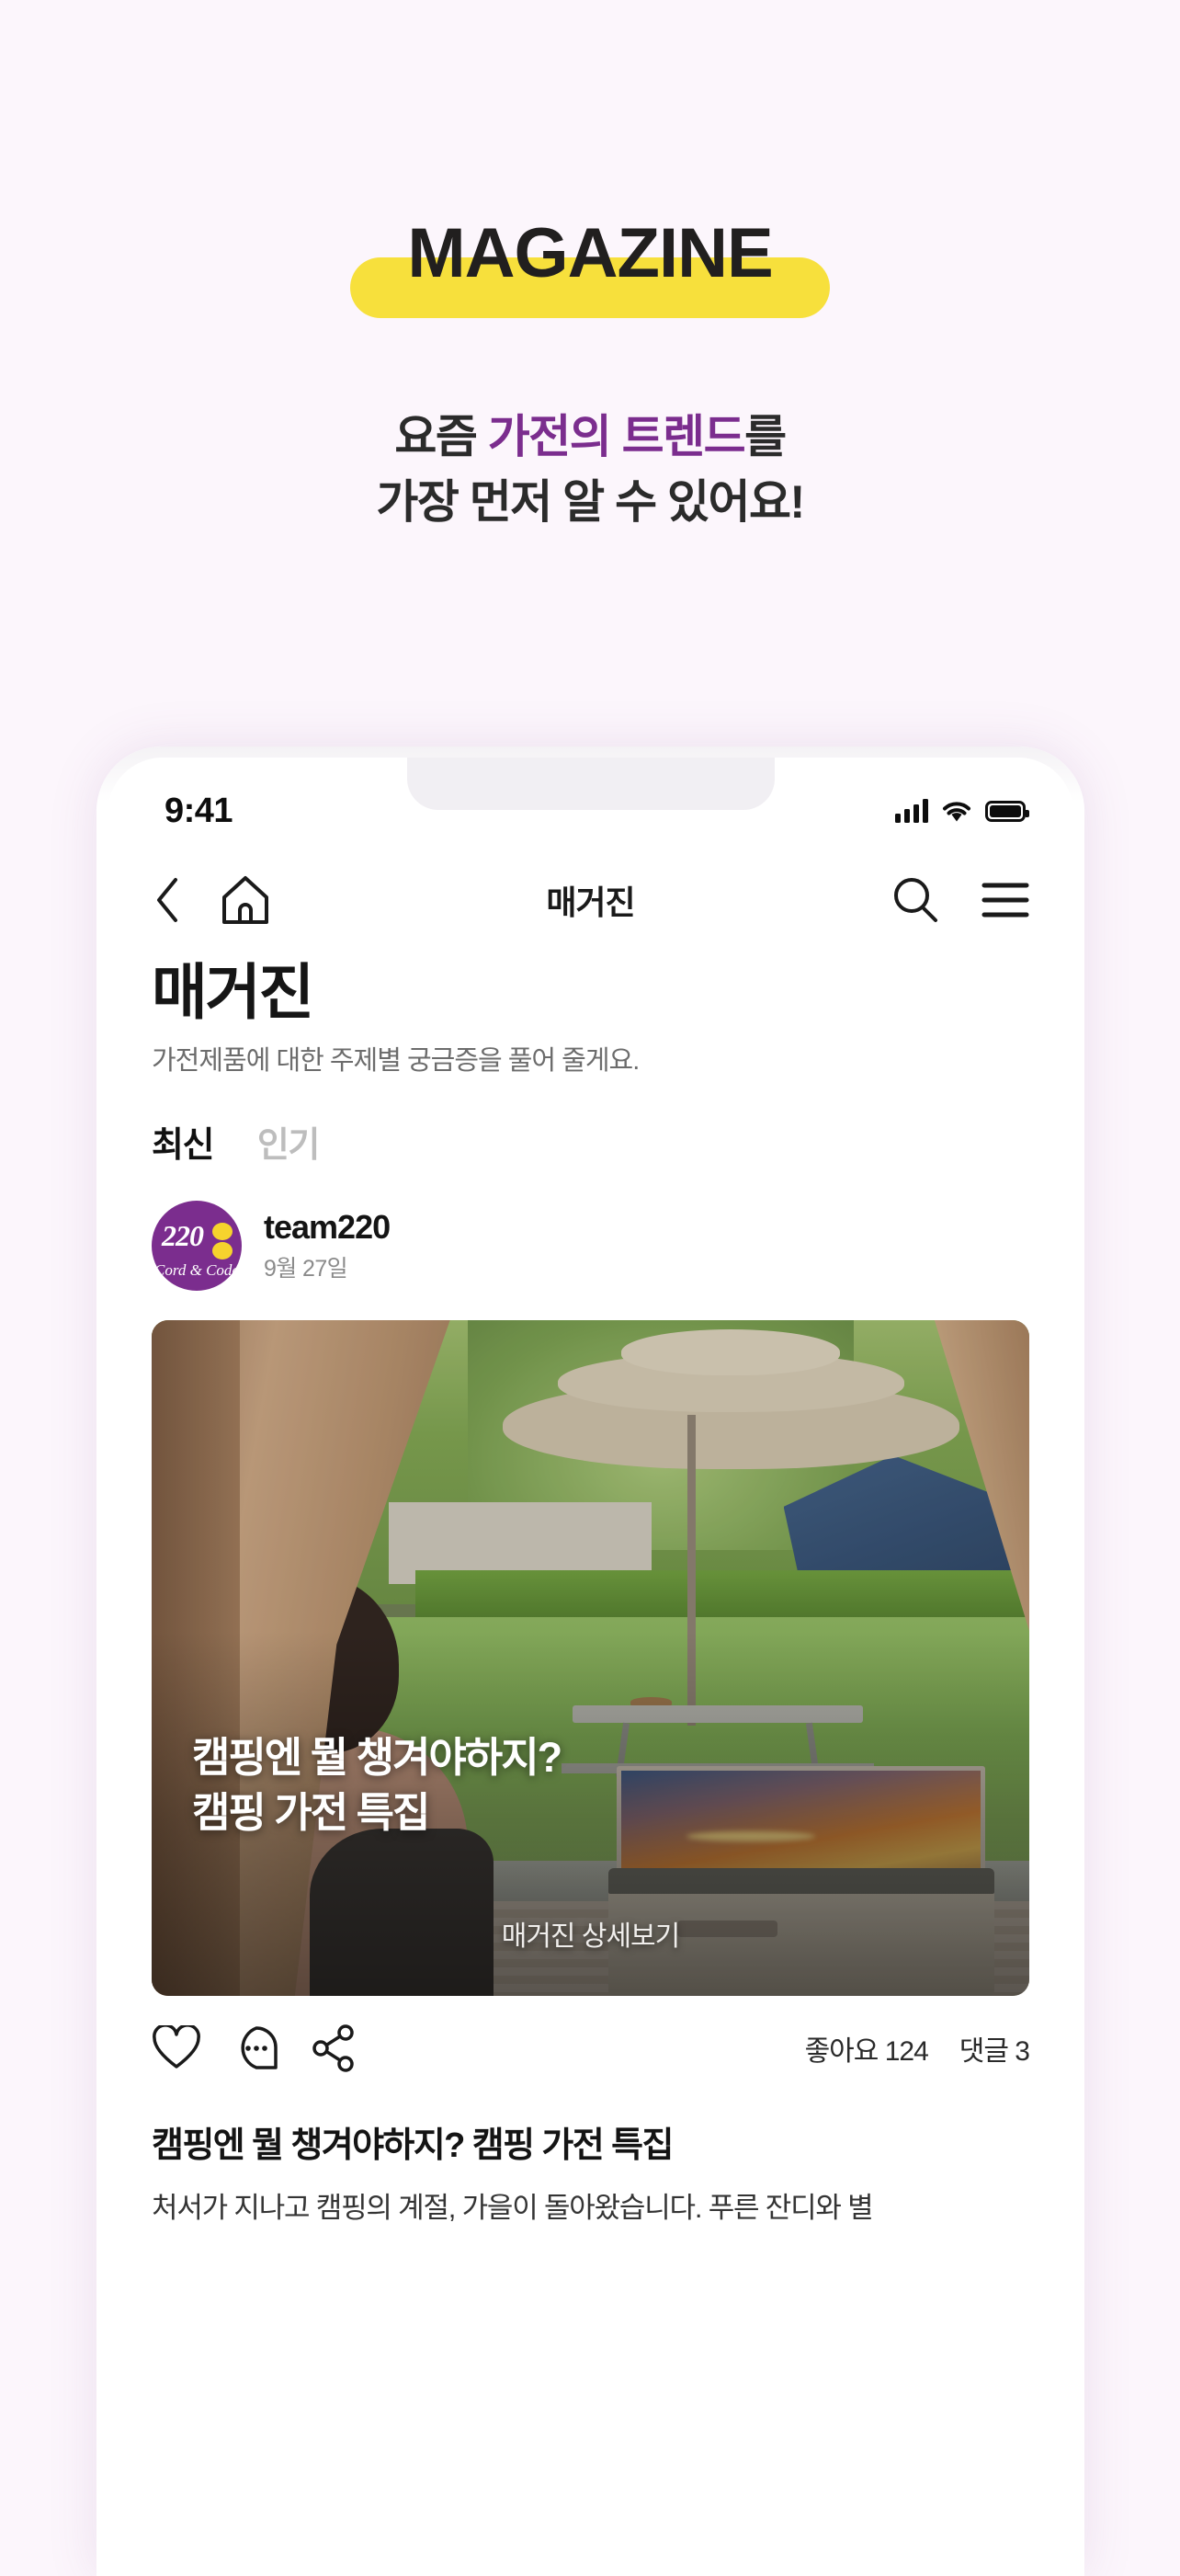 This screenshot has width=1180, height=2576. Describe the element at coordinates (222, 1241) in the screenshot. I see `plug-icon` at that location.